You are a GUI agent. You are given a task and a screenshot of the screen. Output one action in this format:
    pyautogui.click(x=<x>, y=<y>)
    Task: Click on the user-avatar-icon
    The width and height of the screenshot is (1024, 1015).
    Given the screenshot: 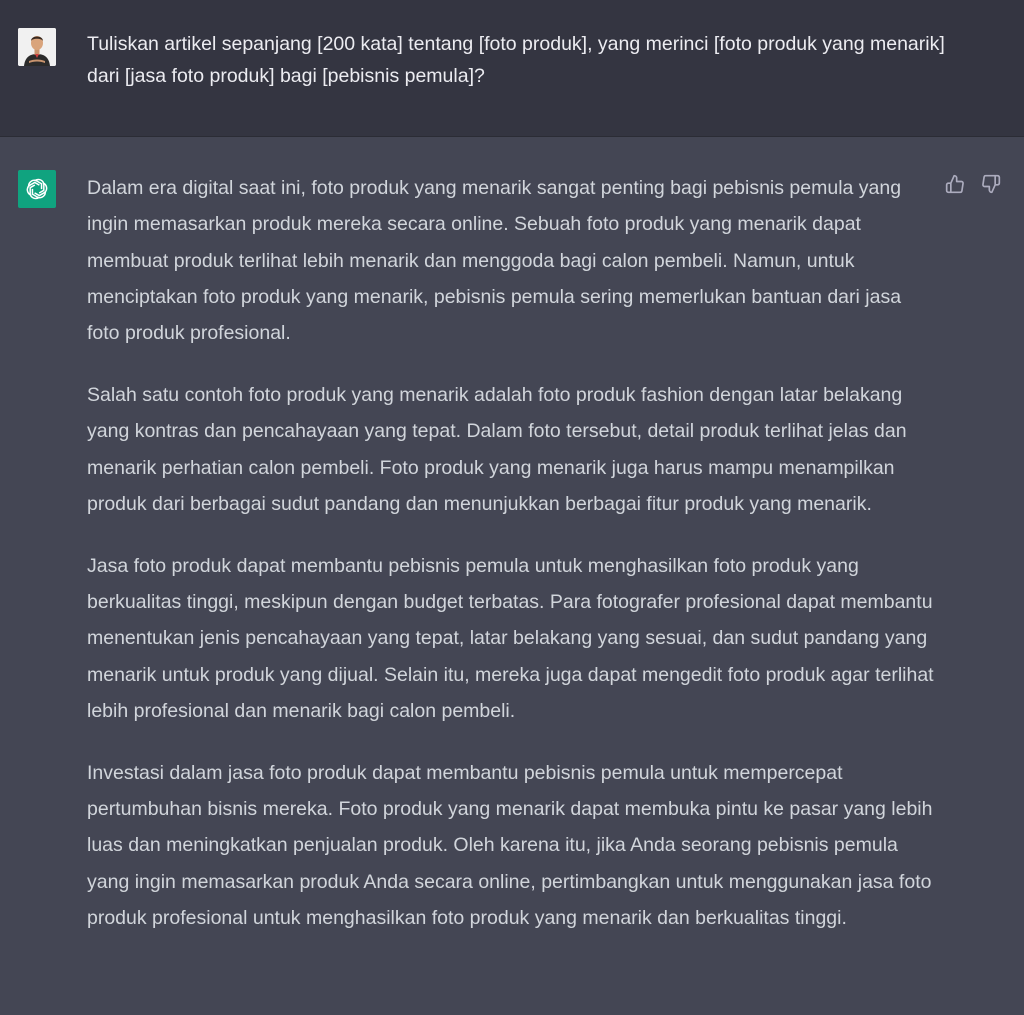 What is the action you would take?
    pyautogui.click(x=37, y=47)
    